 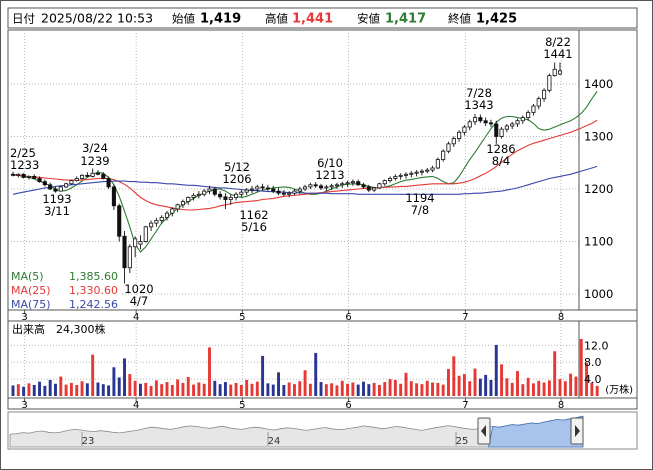 I want to click on annotation-date: 4/7, so click(x=139, y=301).